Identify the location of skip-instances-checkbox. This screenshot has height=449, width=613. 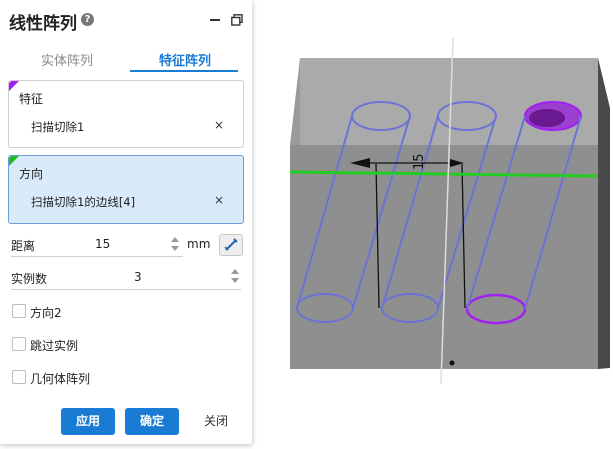
(19, 344).